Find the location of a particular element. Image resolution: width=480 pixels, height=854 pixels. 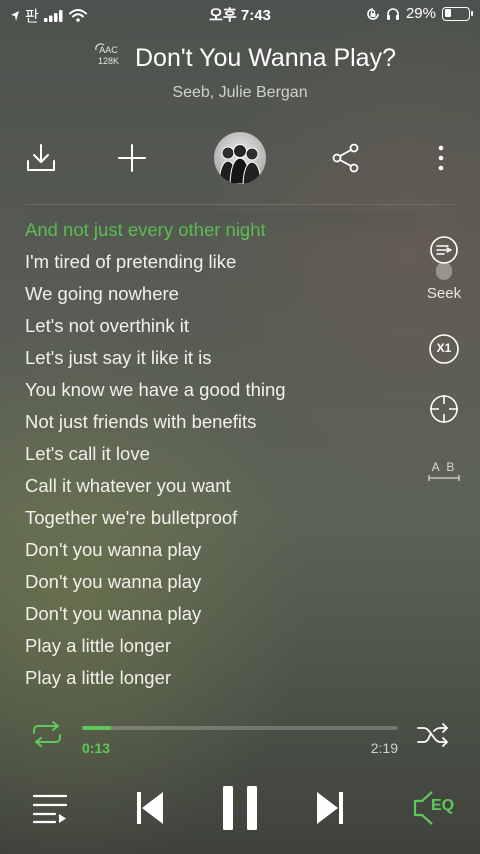

battery-percent: 29% is located at coordinates (420, 13).